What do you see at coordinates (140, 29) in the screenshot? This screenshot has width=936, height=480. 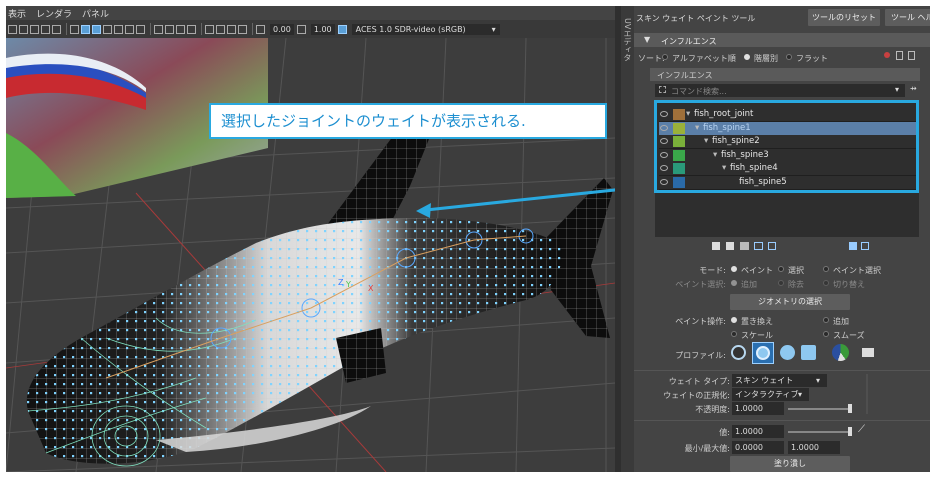 I see `shadows-icon` at bounding box center [140, 29].